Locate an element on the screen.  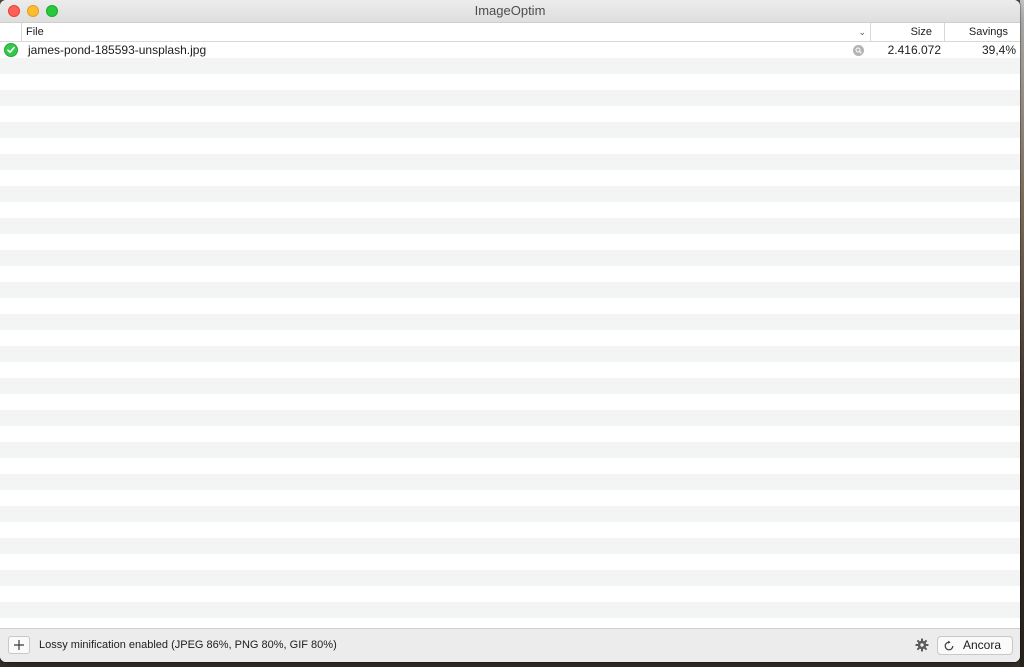
file-column-header: File ⌄ is located at coordinates (446, 32).